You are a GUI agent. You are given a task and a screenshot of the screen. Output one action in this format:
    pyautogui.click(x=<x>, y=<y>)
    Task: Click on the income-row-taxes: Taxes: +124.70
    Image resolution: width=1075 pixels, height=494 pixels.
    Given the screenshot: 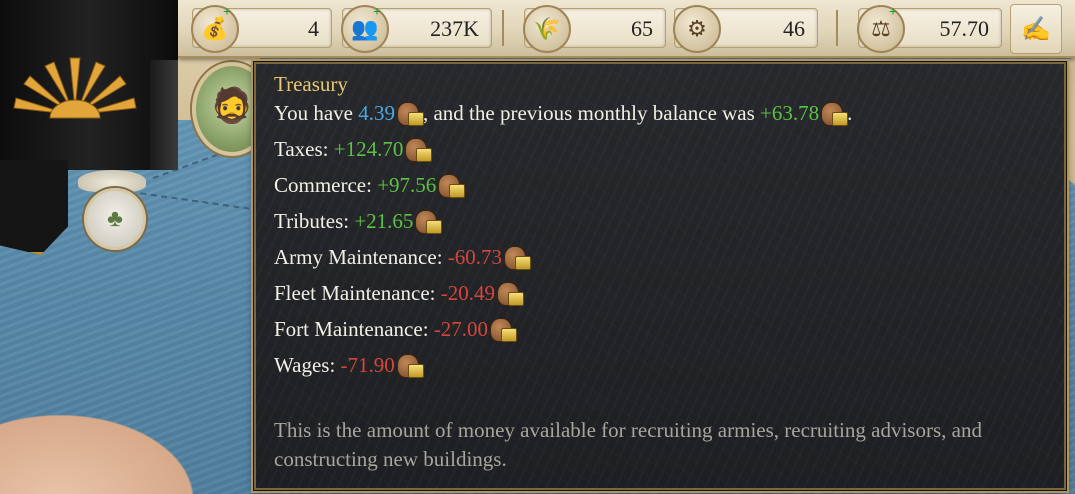 What is the action you would take?
    pyautogui.click(x=353, y=149)
    